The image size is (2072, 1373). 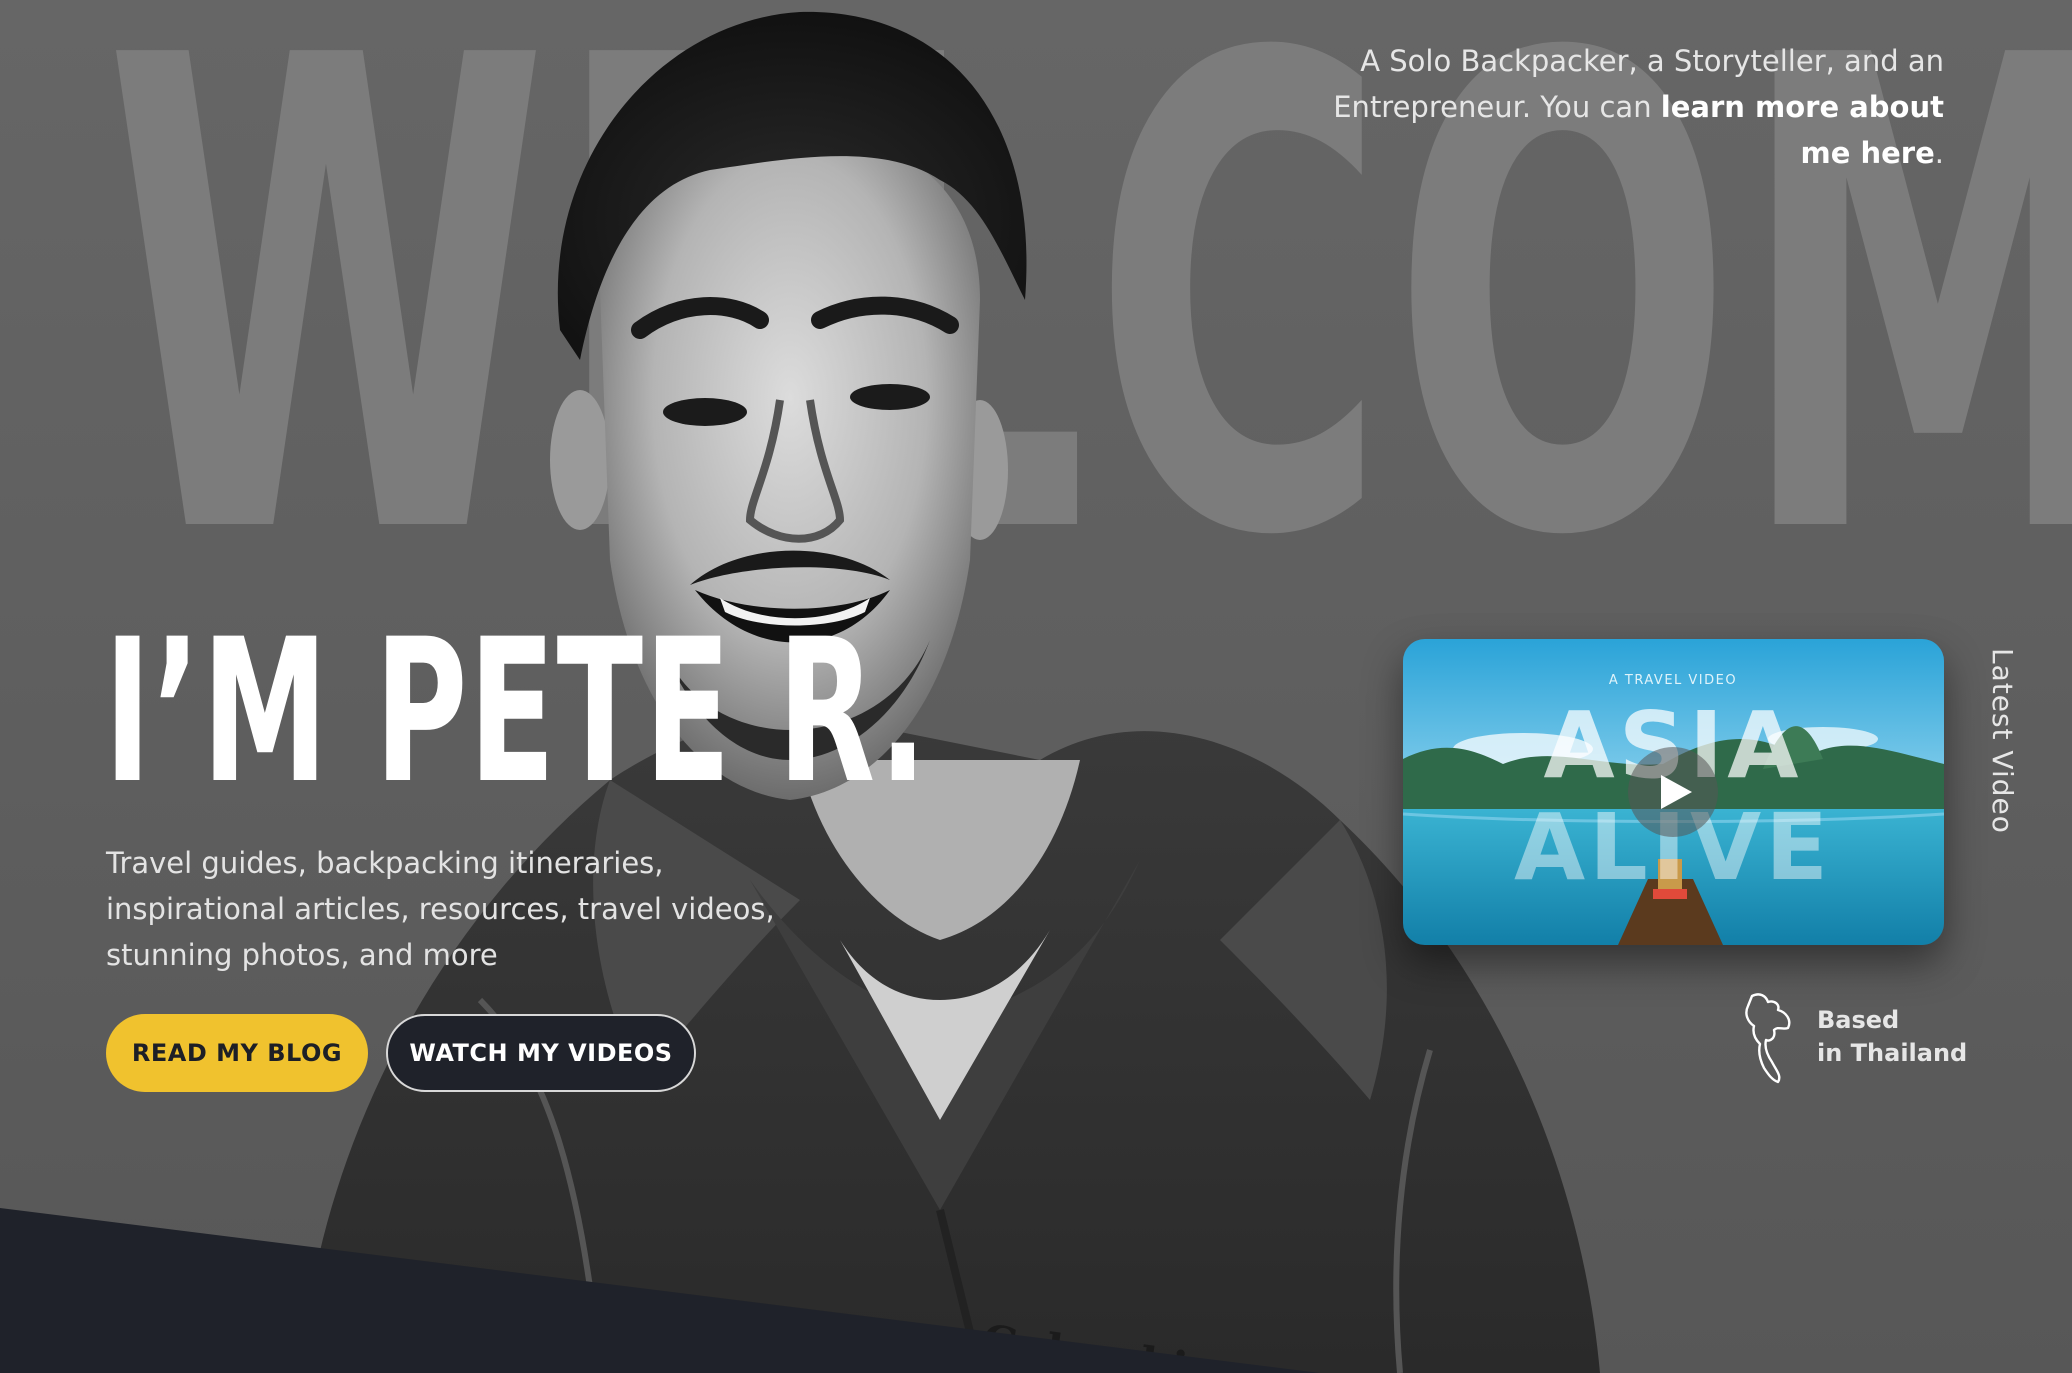 I want to click on intro-suffix: ., so click(x=1939, y=153).